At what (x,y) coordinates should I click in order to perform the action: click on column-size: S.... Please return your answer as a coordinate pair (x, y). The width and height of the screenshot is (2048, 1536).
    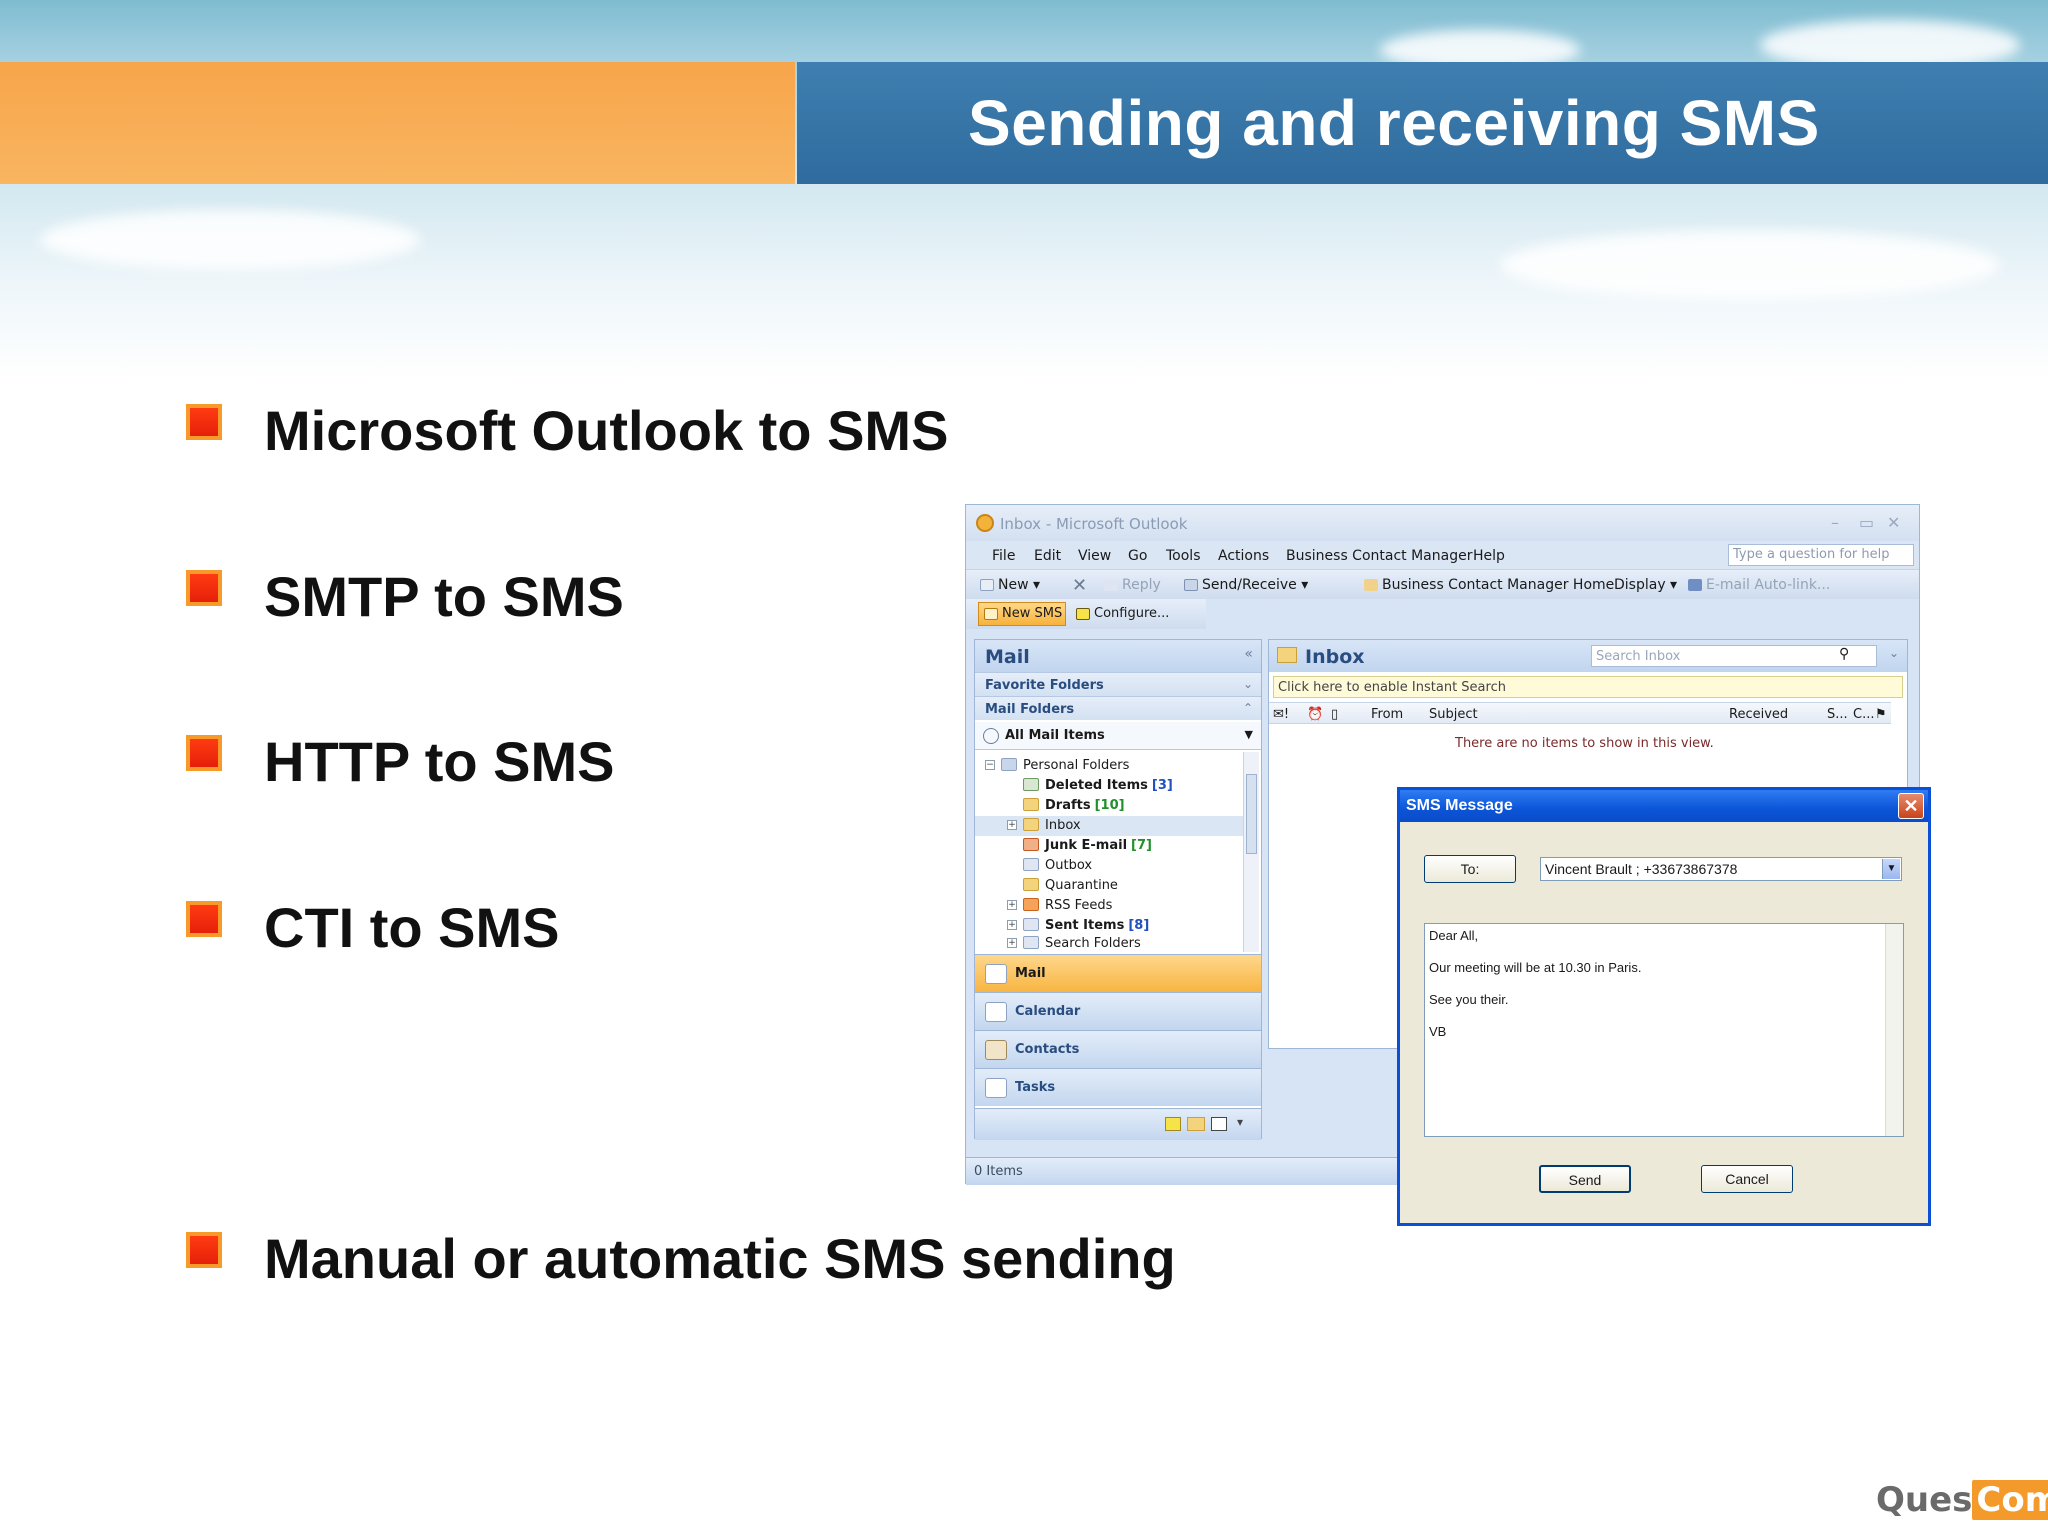
    Looking at the image, I should click on (1837, 714).